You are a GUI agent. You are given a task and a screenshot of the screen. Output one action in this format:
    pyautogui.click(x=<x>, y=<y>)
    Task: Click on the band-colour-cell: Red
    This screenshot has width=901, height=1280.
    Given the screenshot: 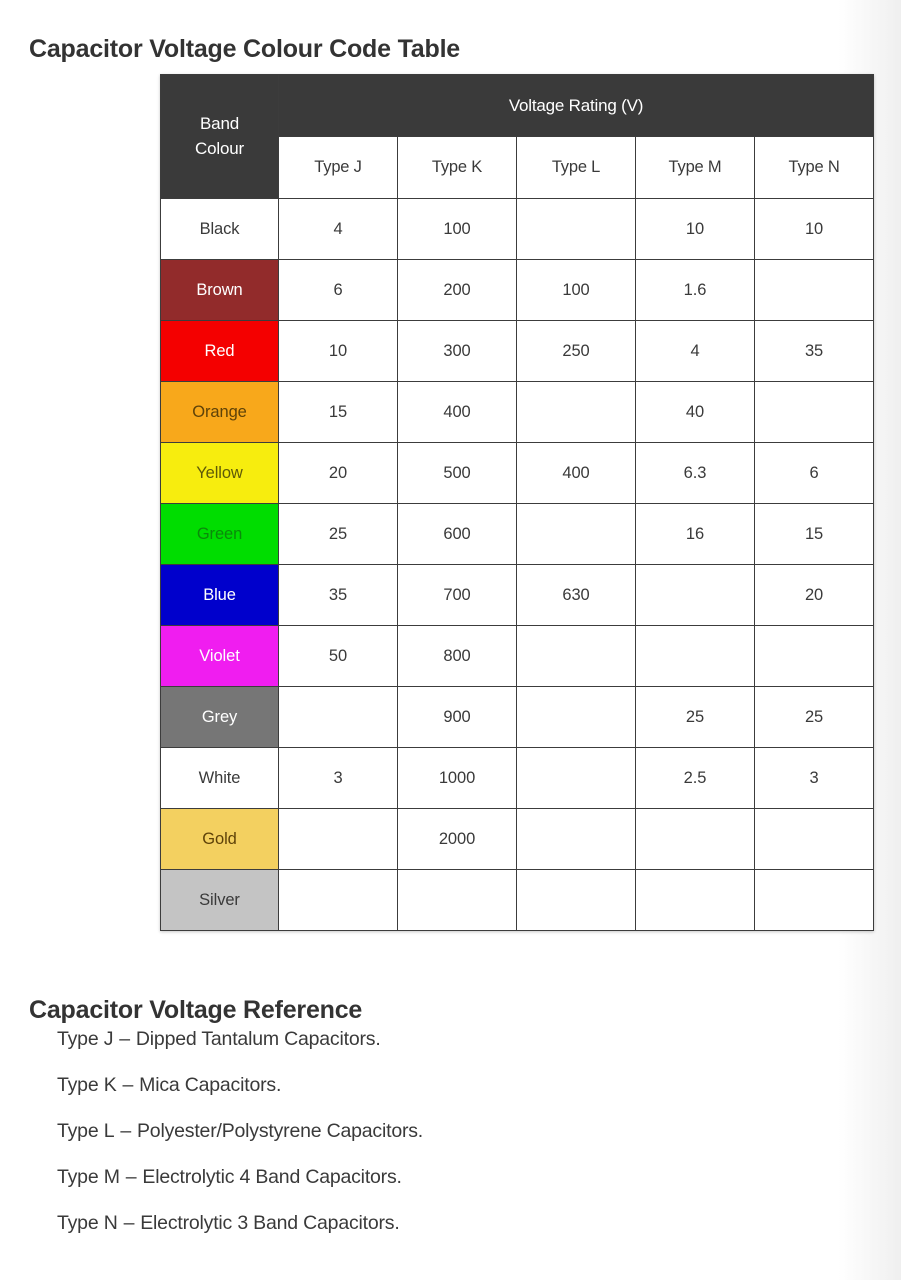 What is the action you would take?
    pyautogui.click(x=219, y=351)
    